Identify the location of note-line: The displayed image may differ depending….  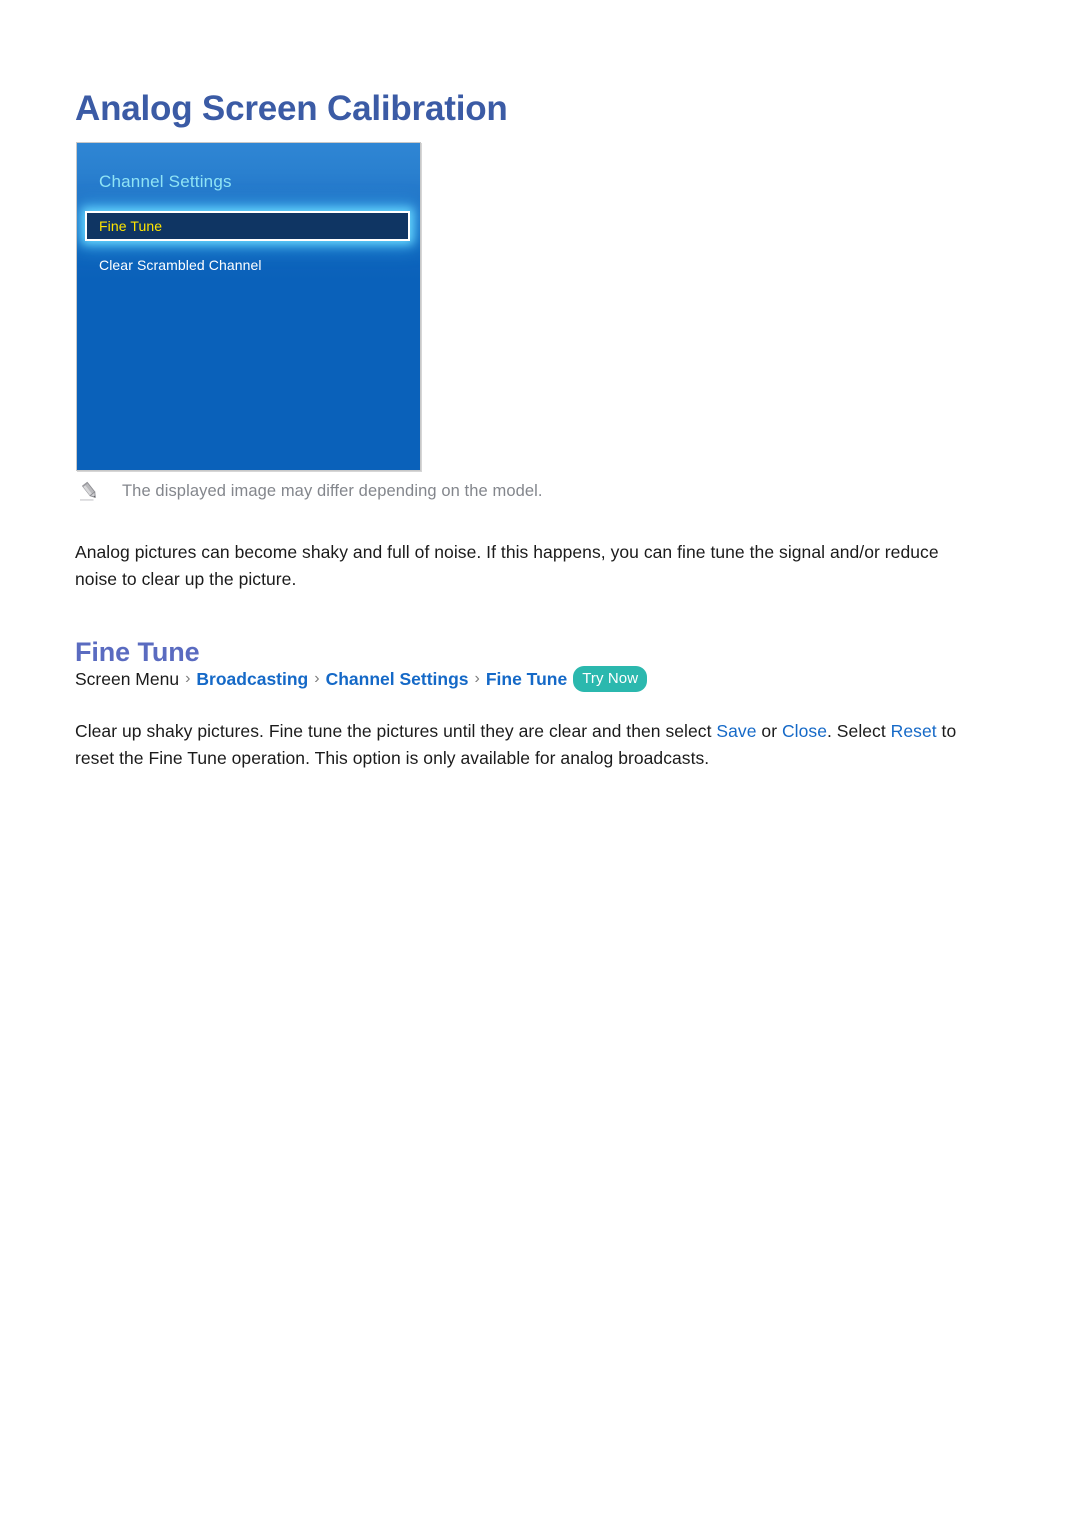
(518, 491).